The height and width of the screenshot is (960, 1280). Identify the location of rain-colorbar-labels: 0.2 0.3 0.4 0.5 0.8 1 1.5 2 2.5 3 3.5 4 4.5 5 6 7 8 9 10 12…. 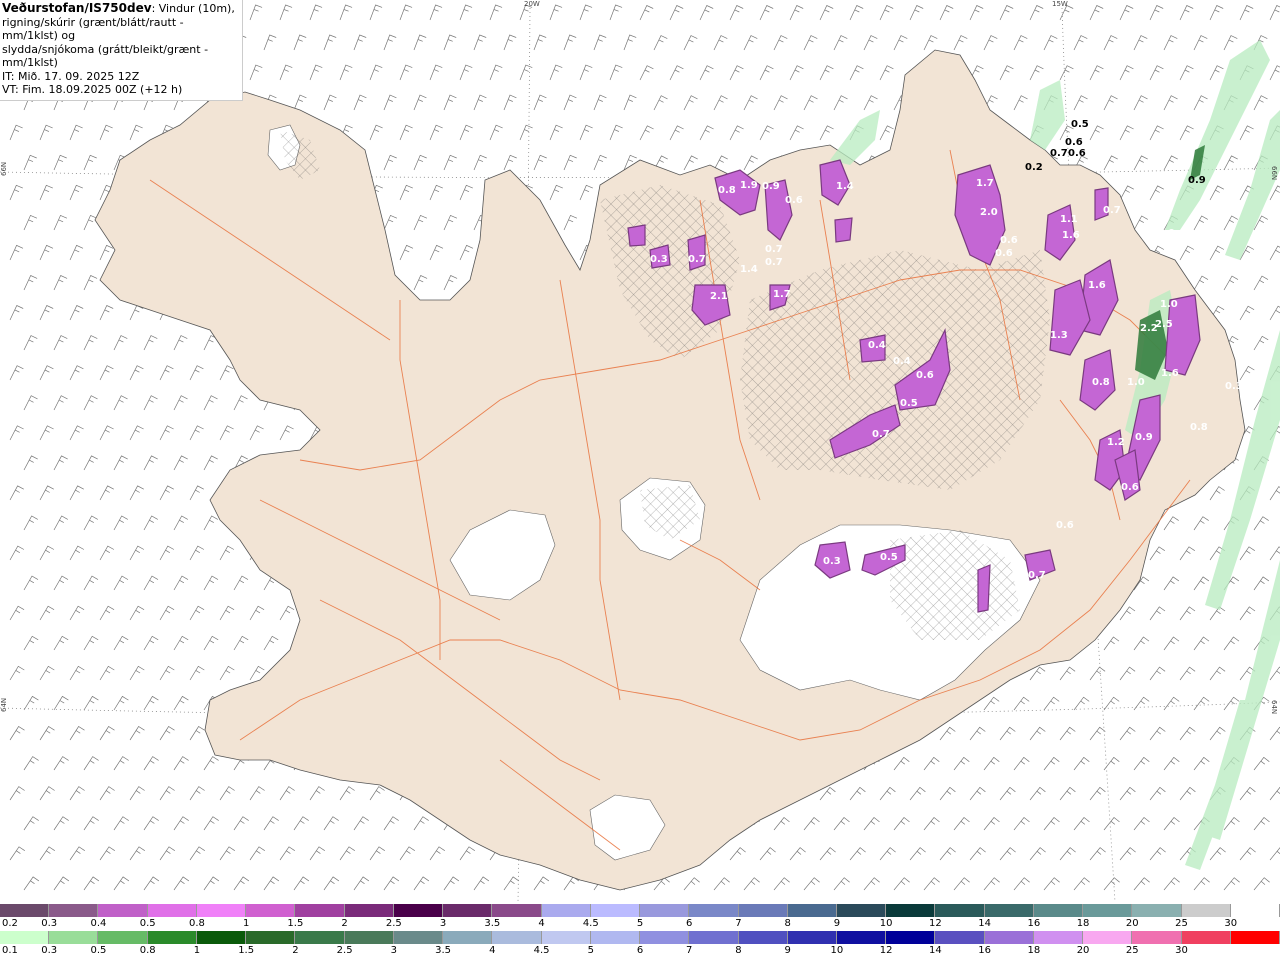
(640, 924).